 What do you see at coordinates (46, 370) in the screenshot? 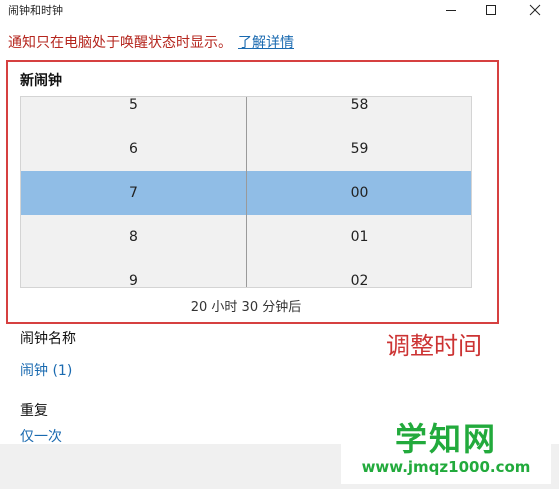
I see `alarm-name-field: 闹钟 (1)` at bounding box center [46, 370].